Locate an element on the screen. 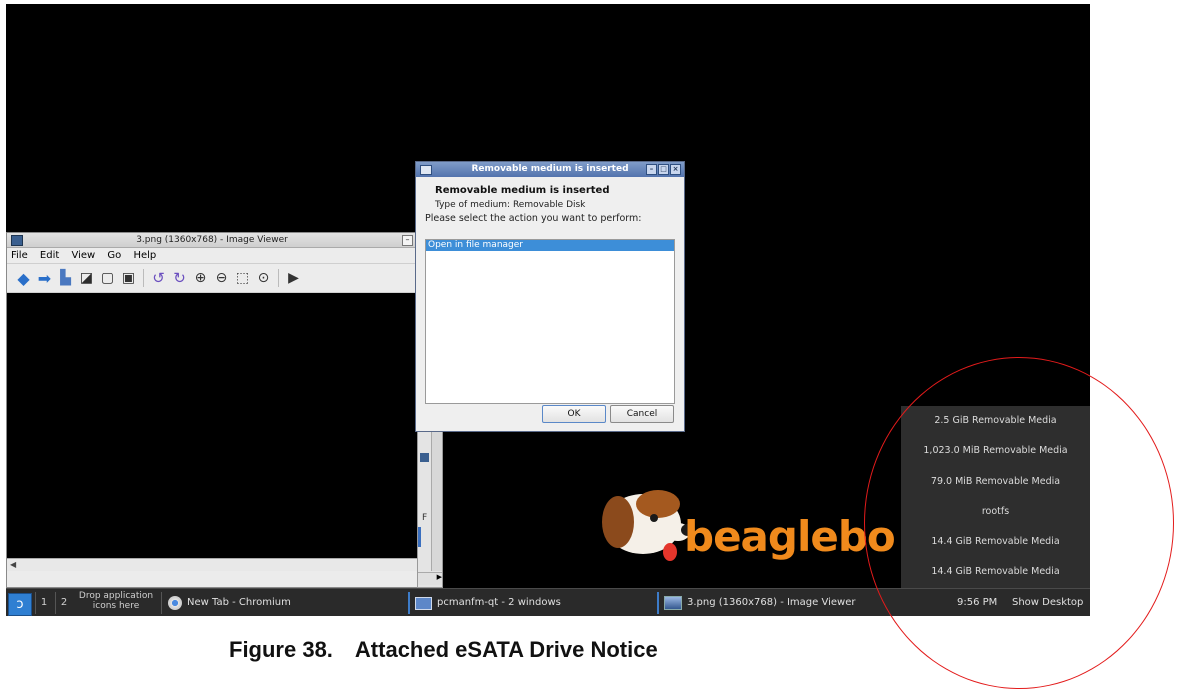  media-item-rootfs: rootfs is located at coordinates (995, 512).